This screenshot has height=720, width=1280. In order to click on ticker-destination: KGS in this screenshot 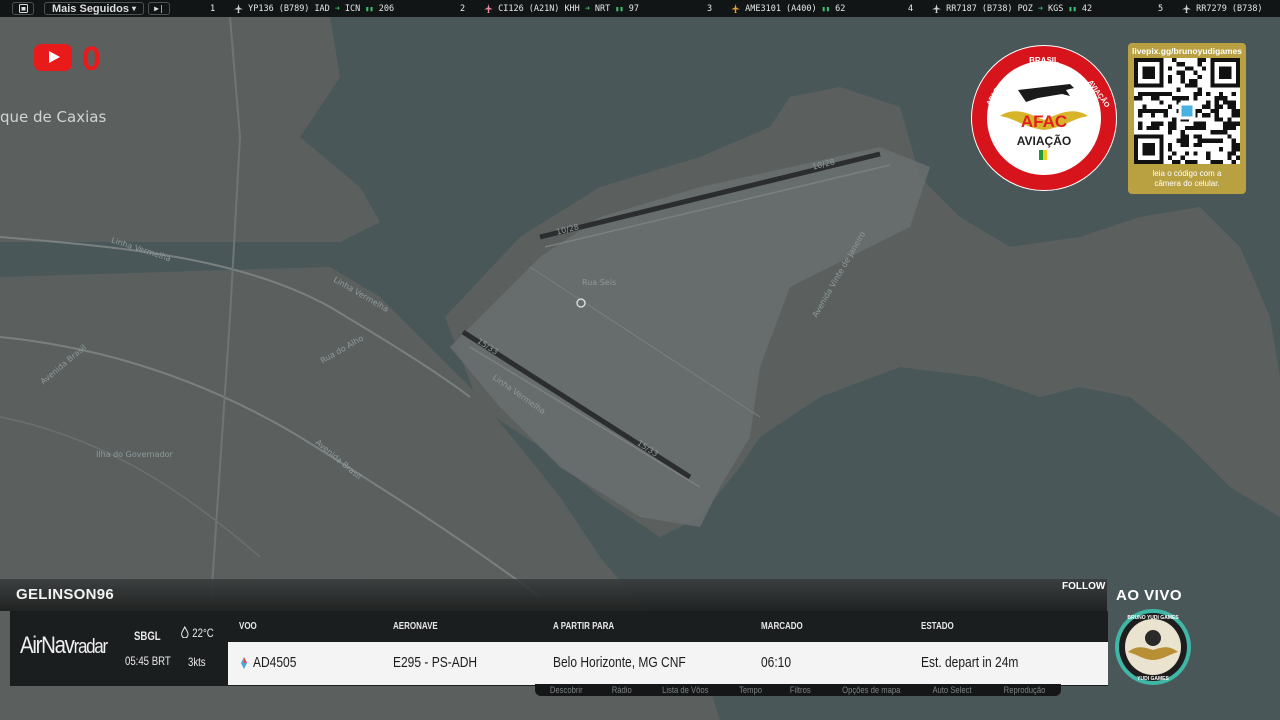, I will do `click(1056, 8)`.